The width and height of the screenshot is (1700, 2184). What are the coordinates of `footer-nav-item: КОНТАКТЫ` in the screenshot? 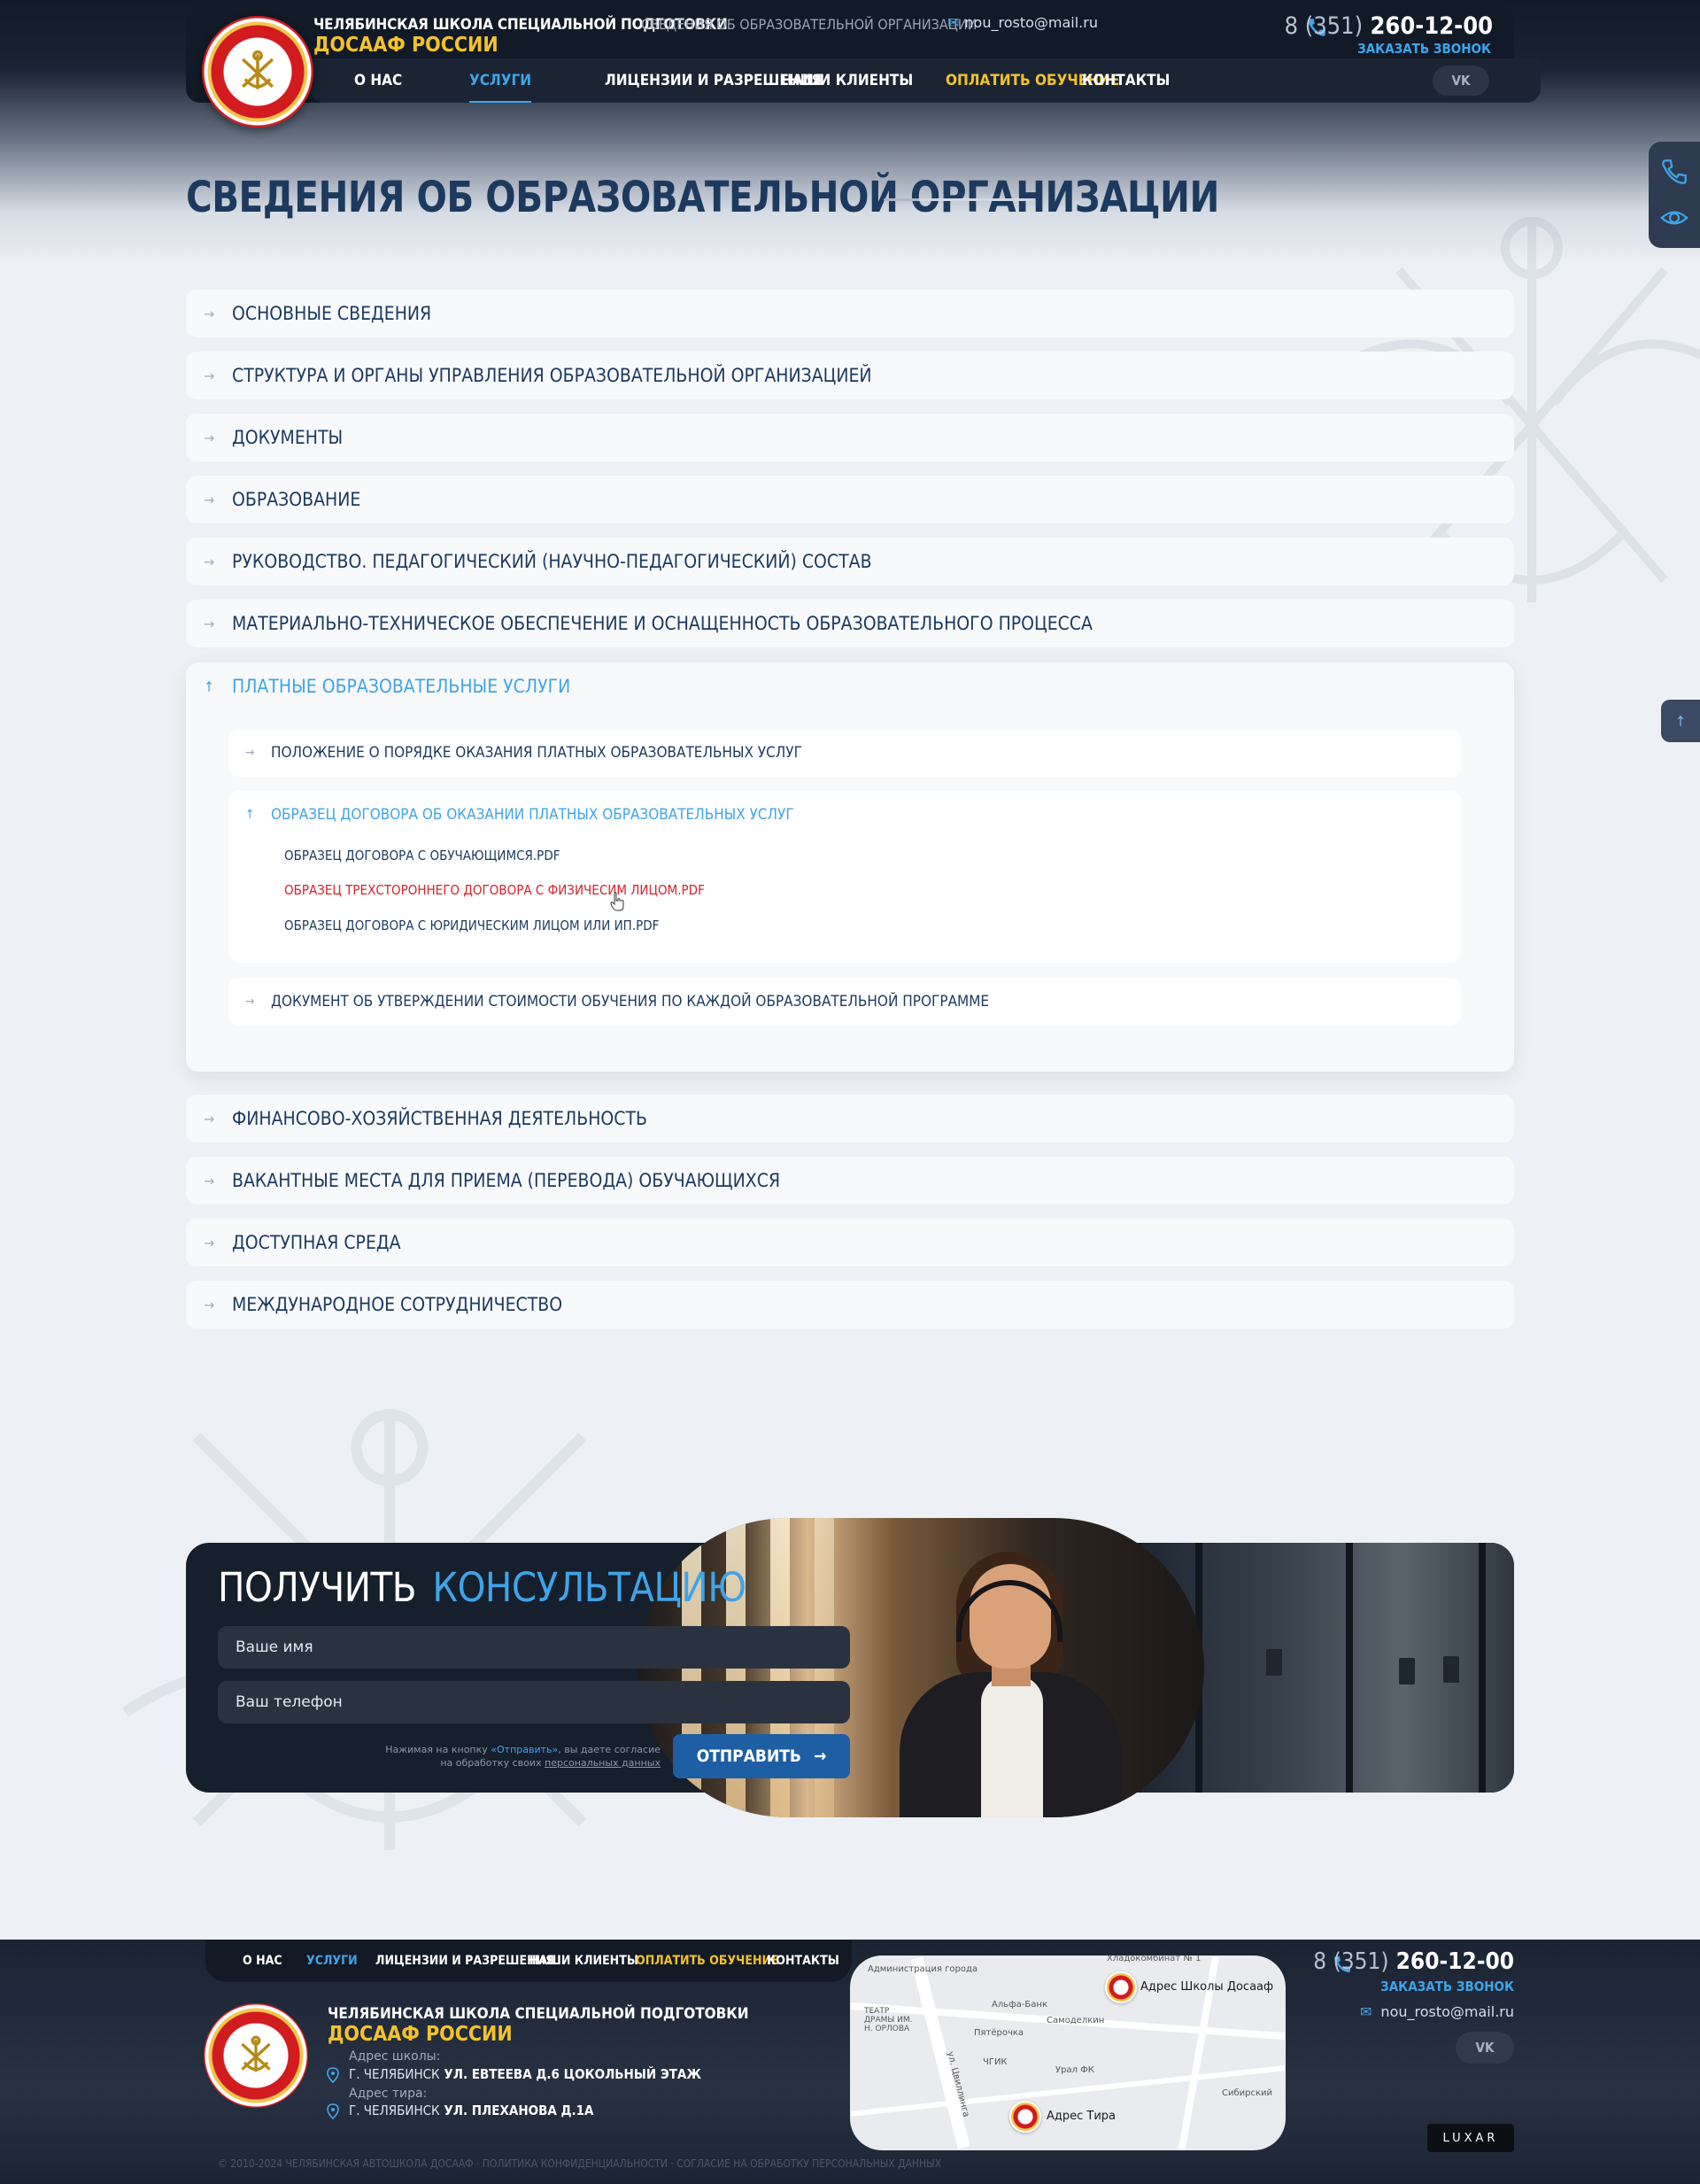 It's located at (803, 1961).